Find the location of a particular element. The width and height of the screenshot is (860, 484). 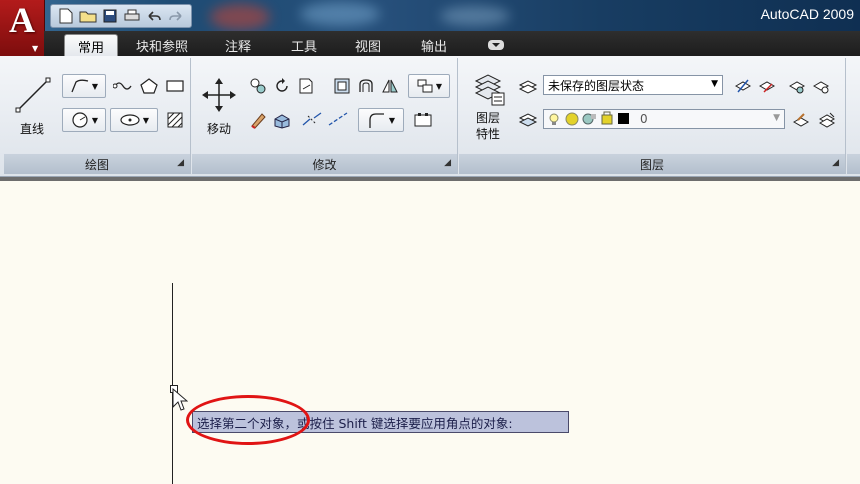

quick-access-toolbar is located at coordinates (121, 16).